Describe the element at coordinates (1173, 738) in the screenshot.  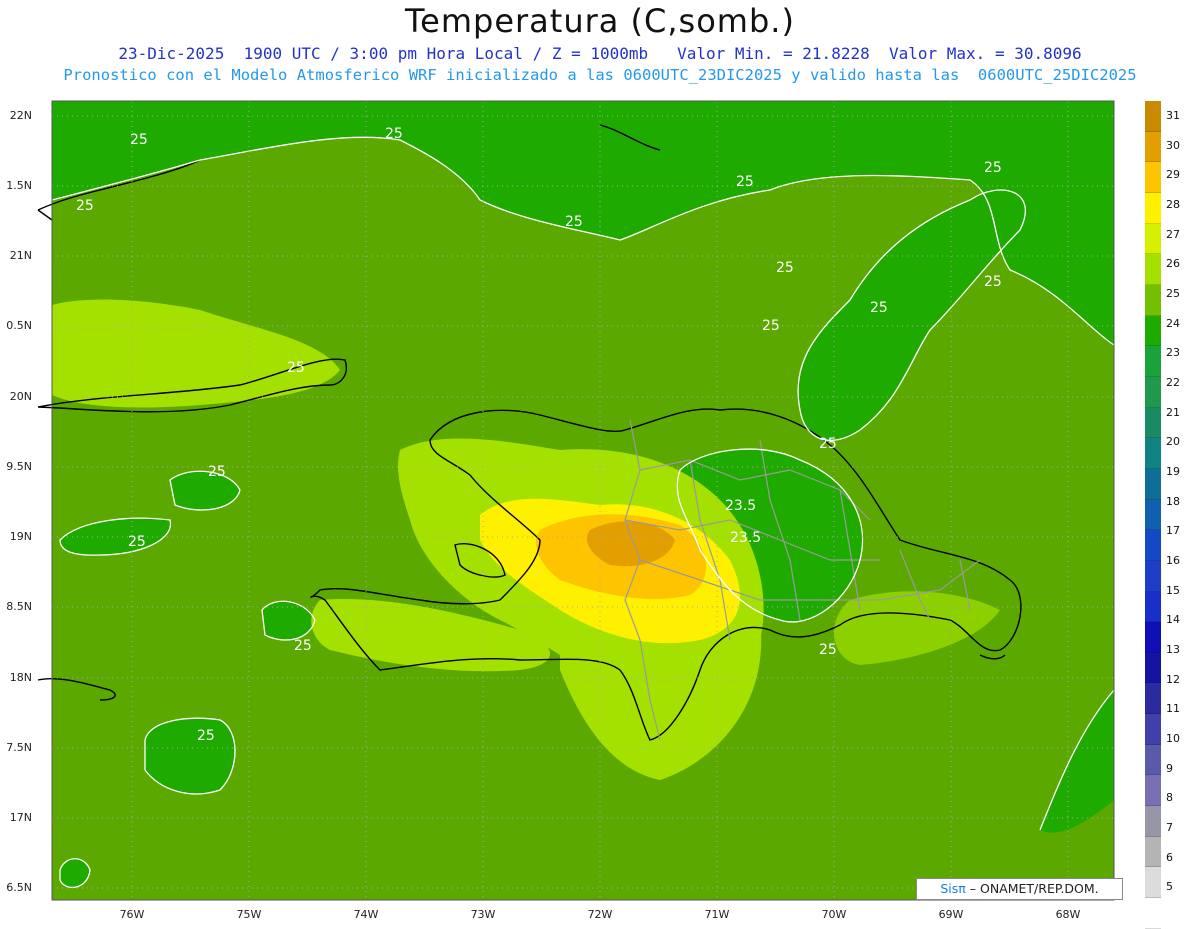
I see `colorbar-label: 10` at that location.